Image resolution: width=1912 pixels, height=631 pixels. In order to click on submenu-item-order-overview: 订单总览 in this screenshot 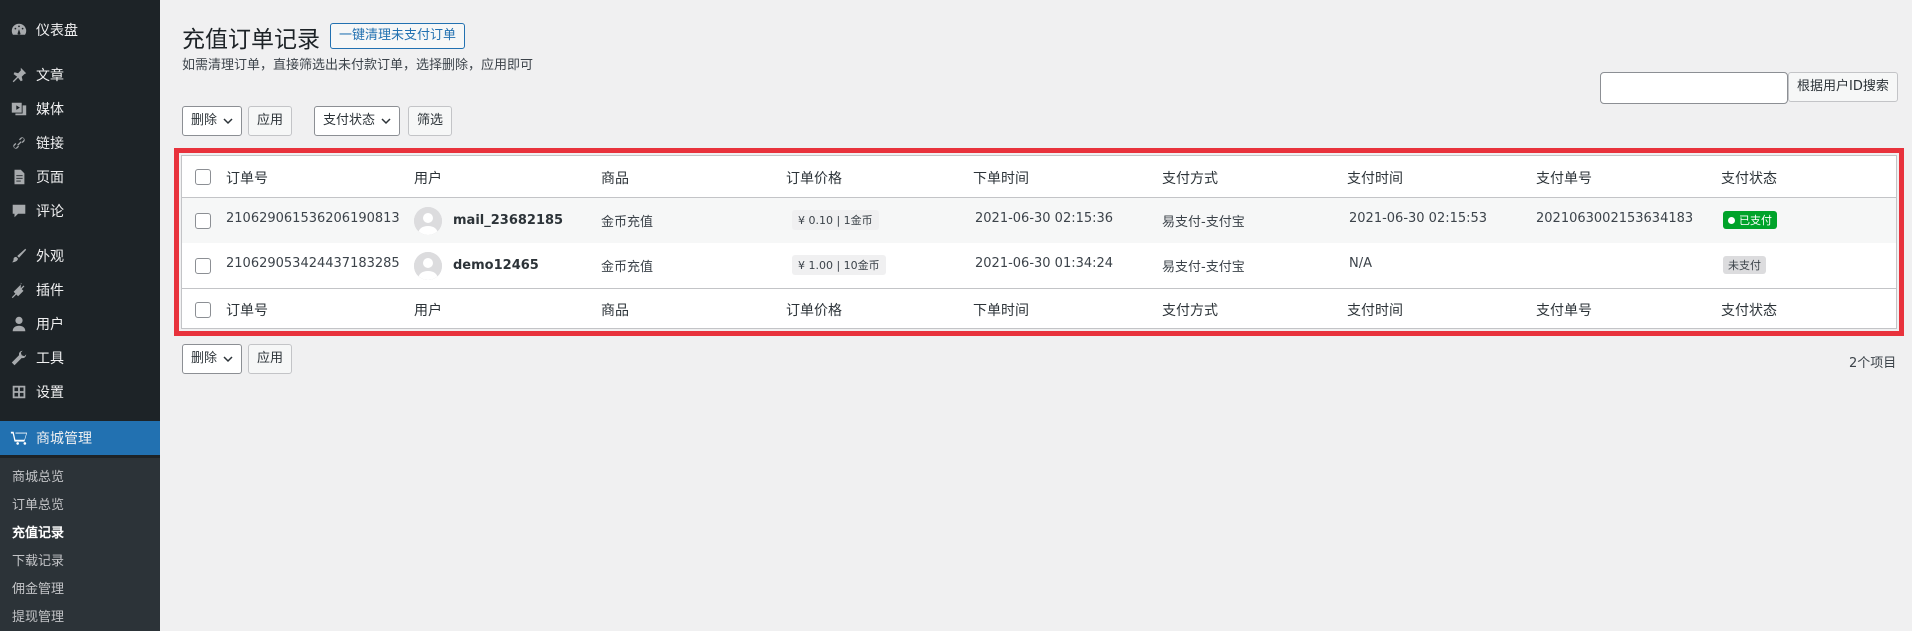, I will do `click(38, 503)`.